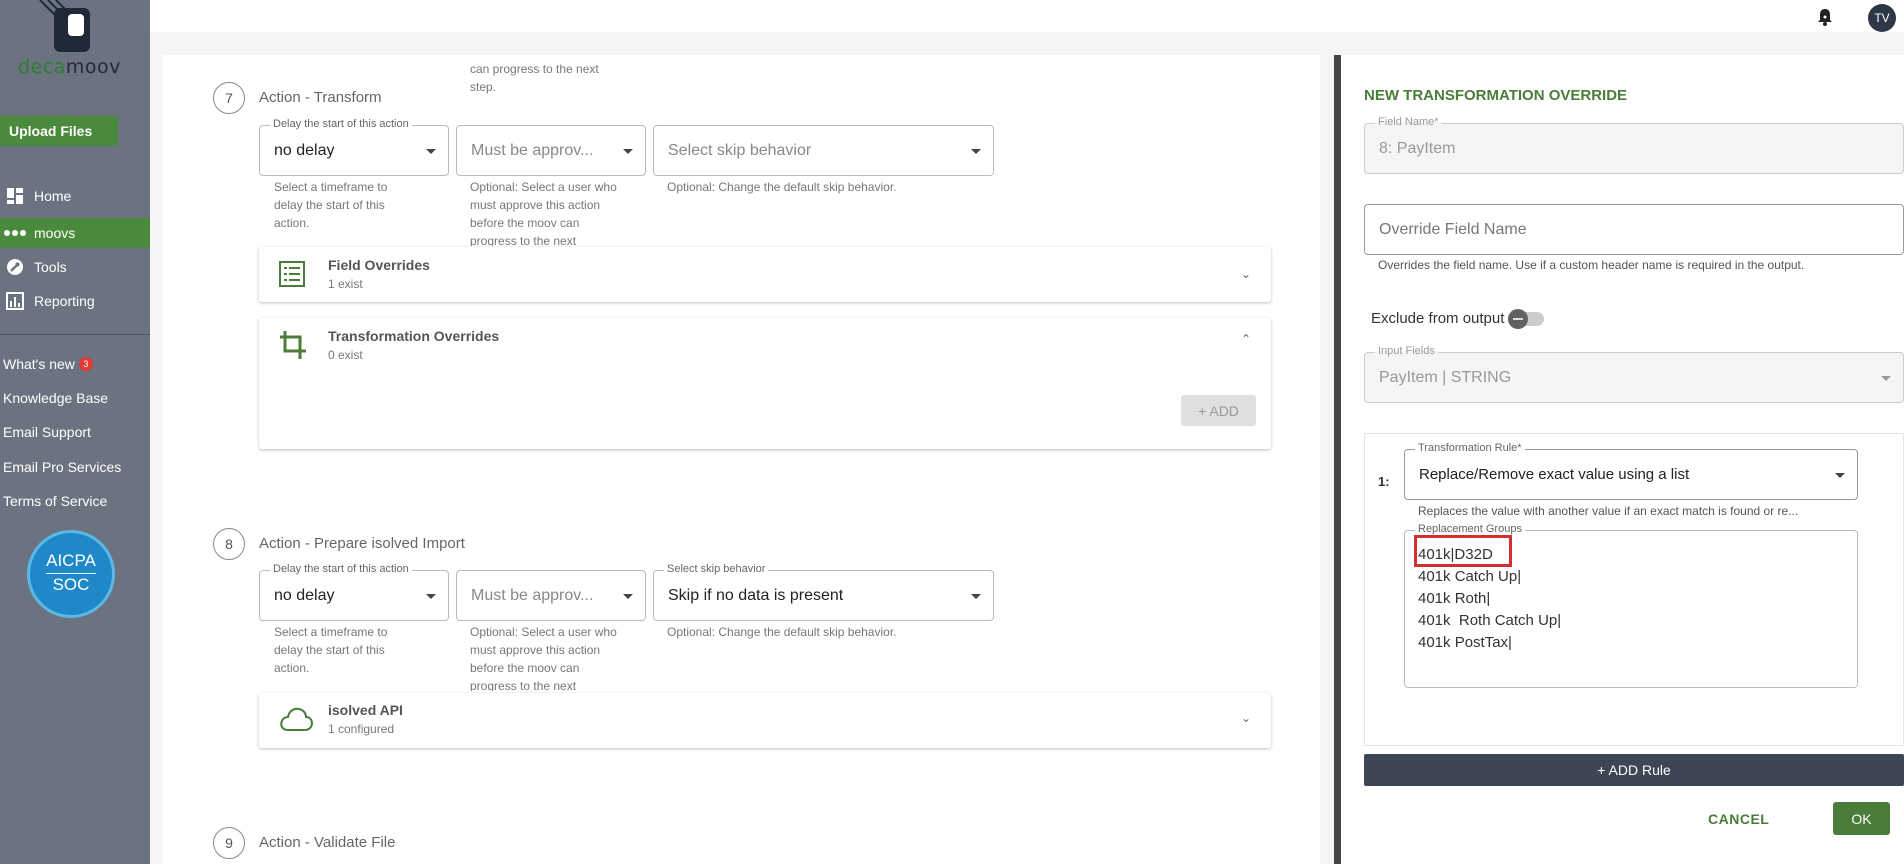 This screenshot has width=1904, height=864. What do you see at coordinates (327, 842) in the screenshot?
I see `step-title-9: Action - Validate File` at bounding box center [327, 842].